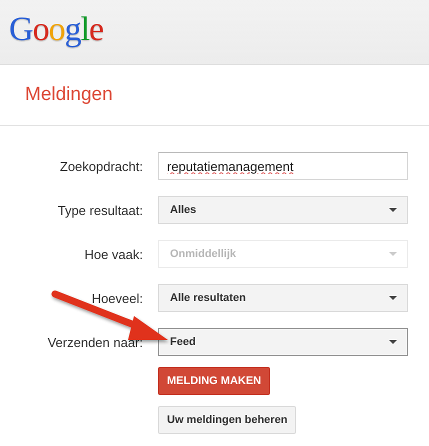 The width and height of the screenshot is (429, 446). I want to click on field-label: Hoe vaak:, so click(113, 254).